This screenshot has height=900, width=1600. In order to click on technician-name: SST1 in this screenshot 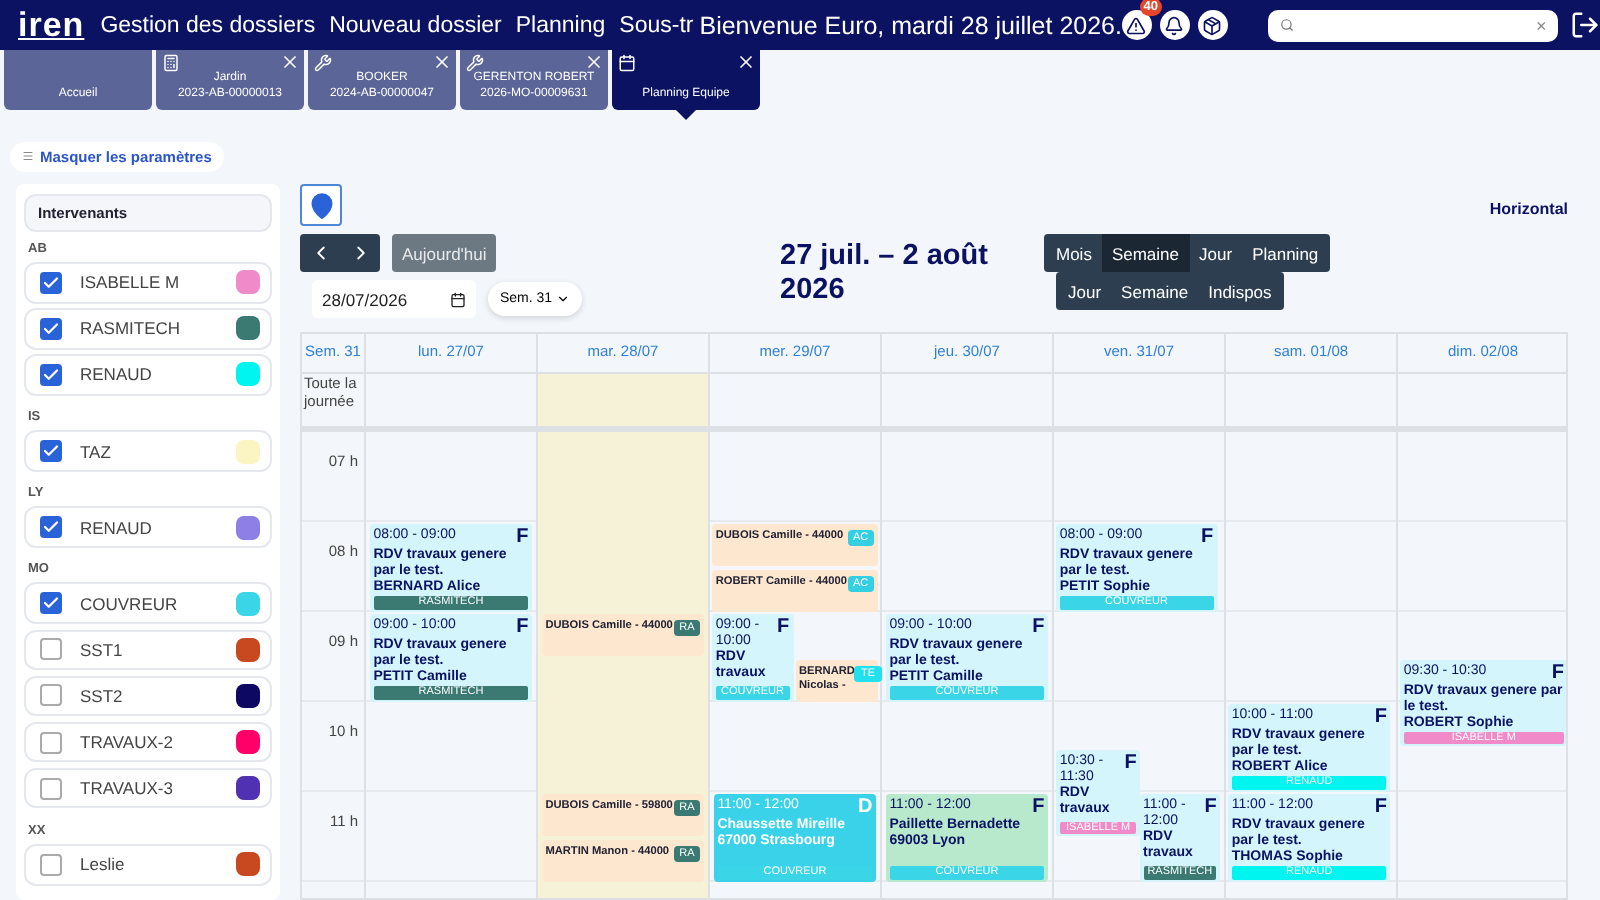, I will do `click(102, 649)`.